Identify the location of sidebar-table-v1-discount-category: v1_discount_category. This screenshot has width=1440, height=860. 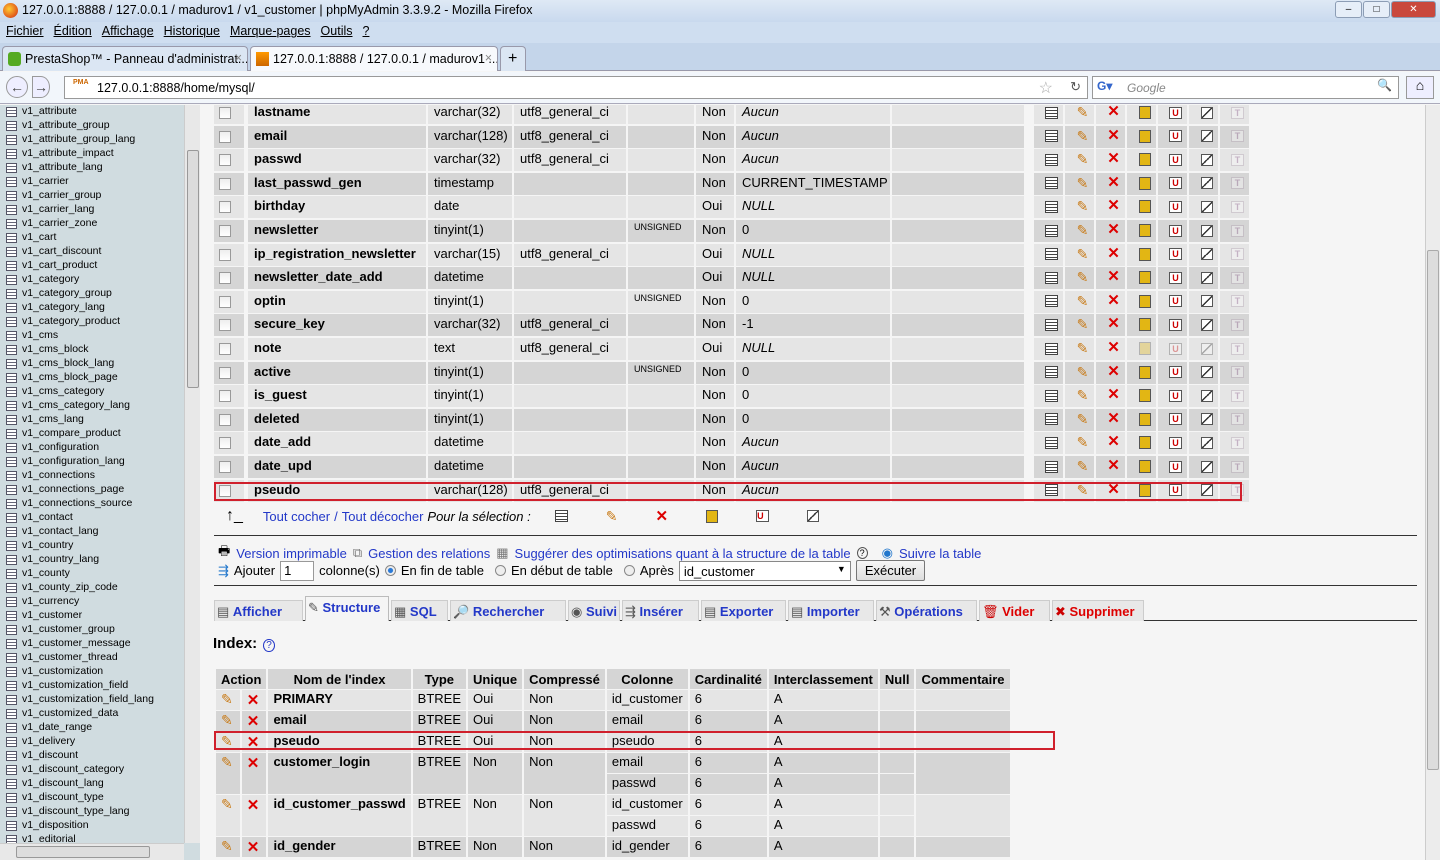
(65, 770).